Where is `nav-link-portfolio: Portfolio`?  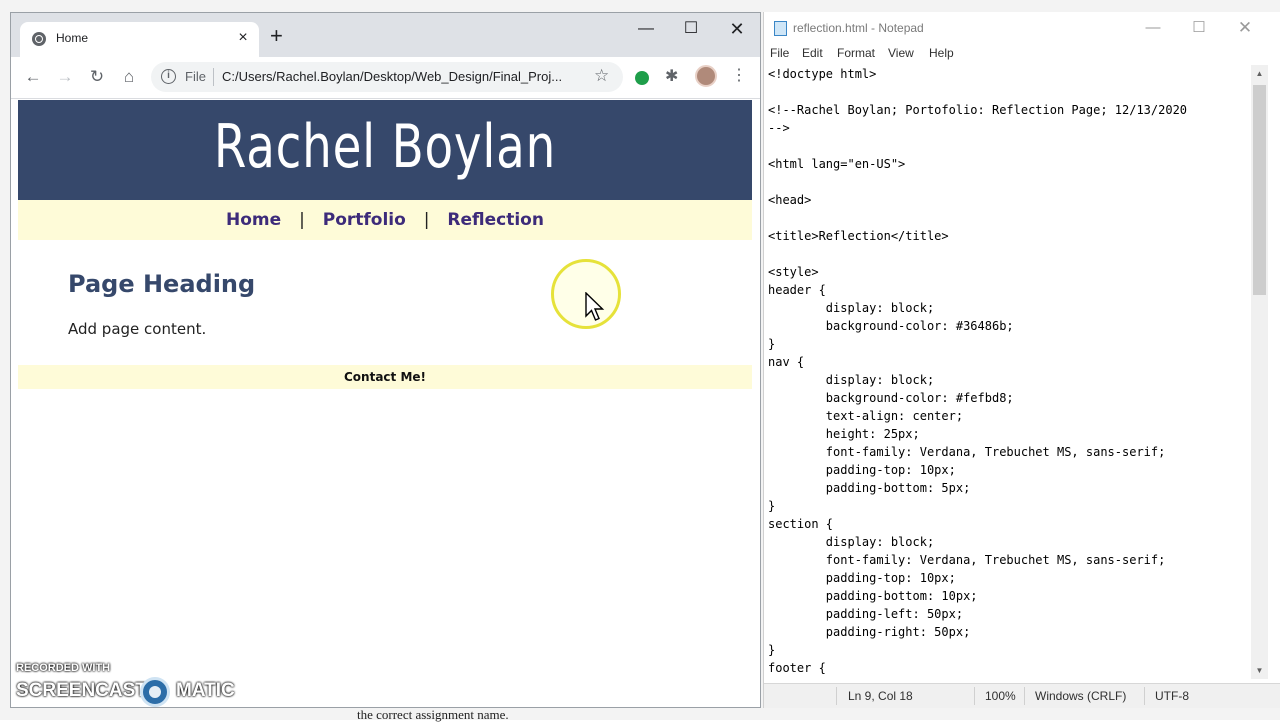
nav-link-portfolio: Portfolio is located at coordinates (364, 220).